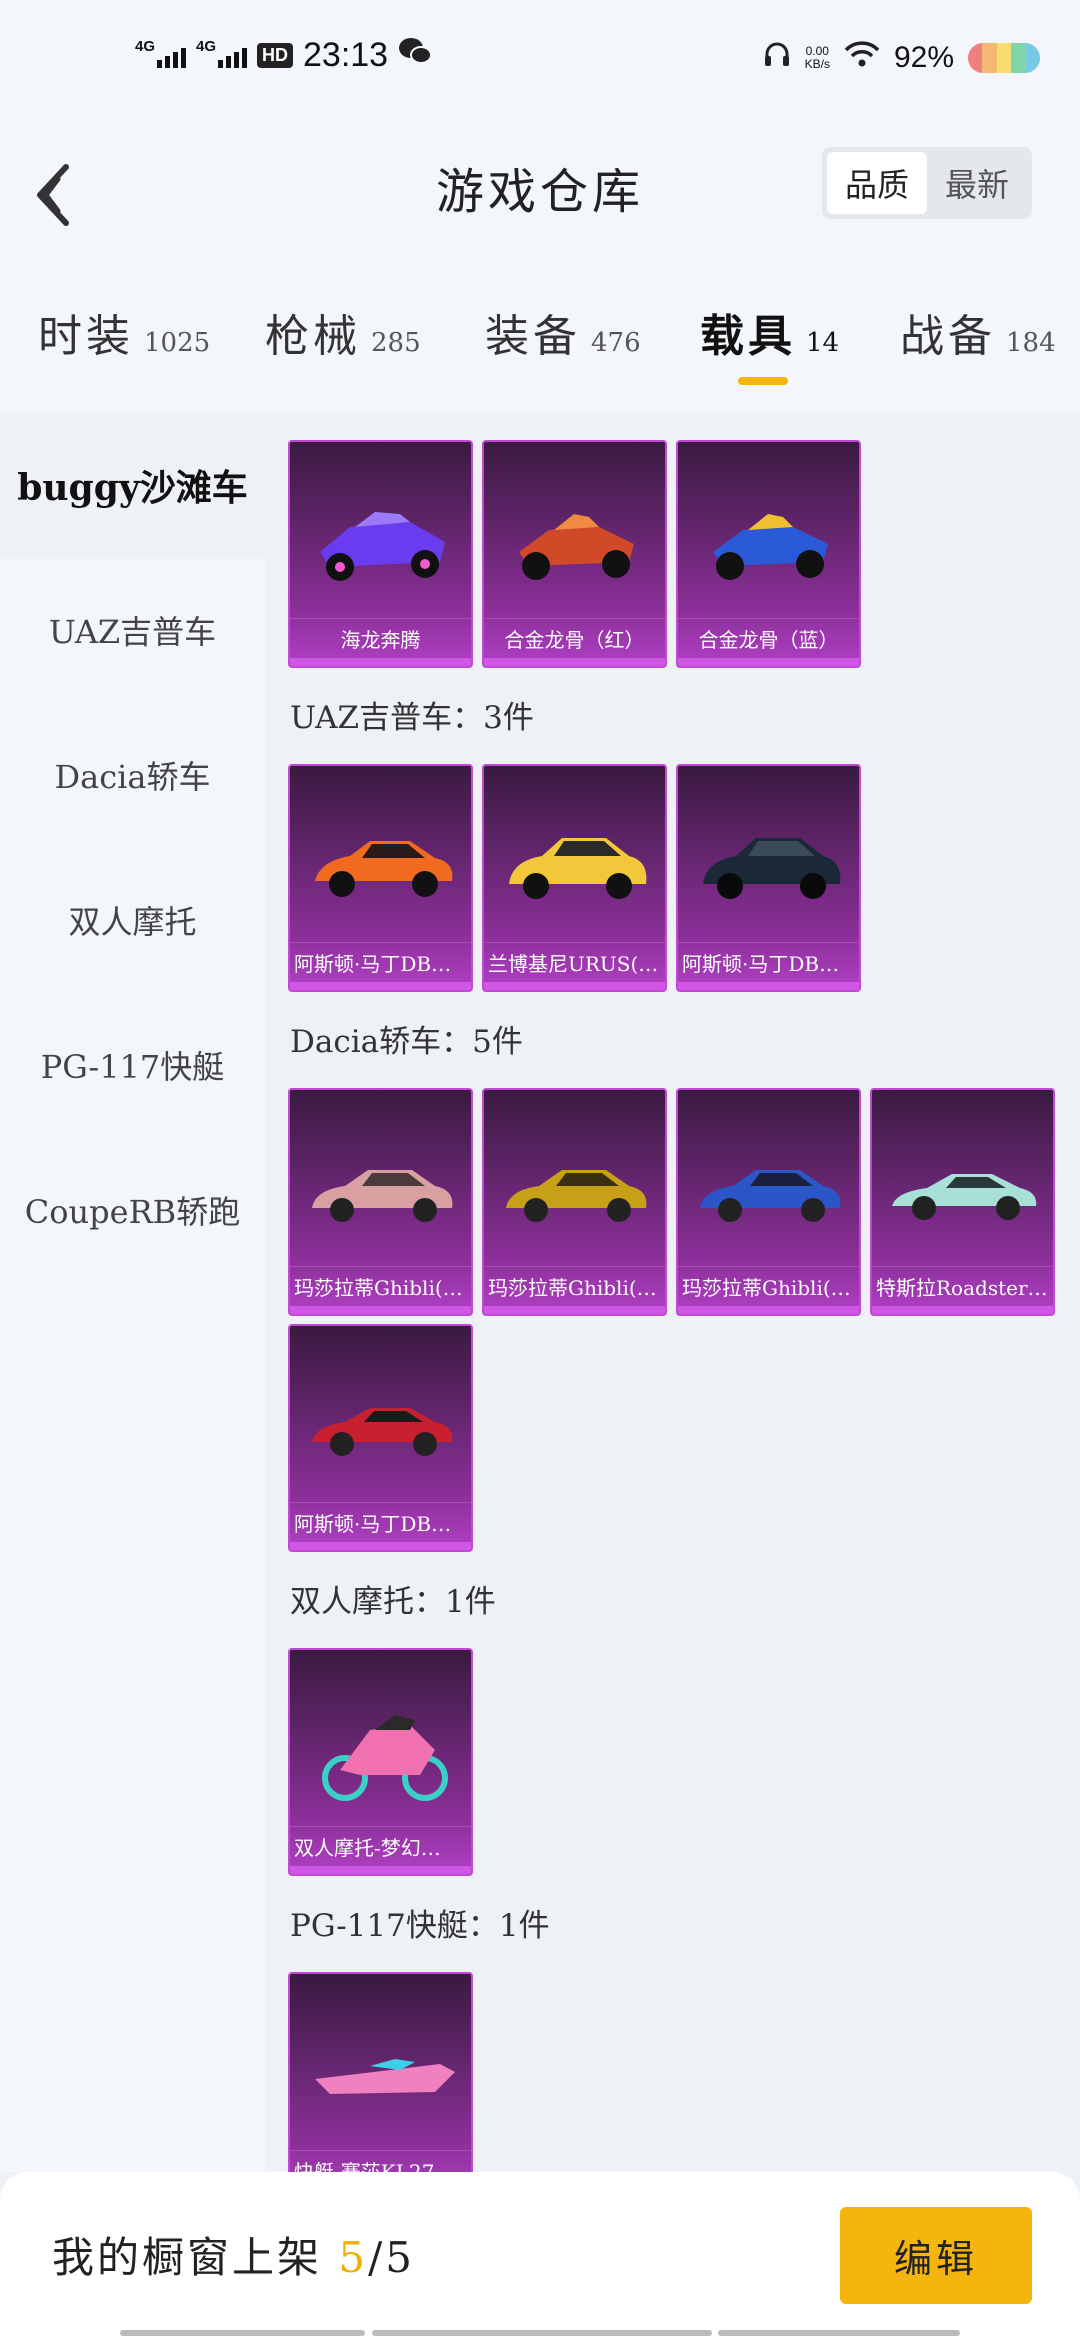 This screenshot has width=1080, height=2340. Describe the element at coordinates (533, 336) in the screenshot. I see `tab-label: 装备` at that location.